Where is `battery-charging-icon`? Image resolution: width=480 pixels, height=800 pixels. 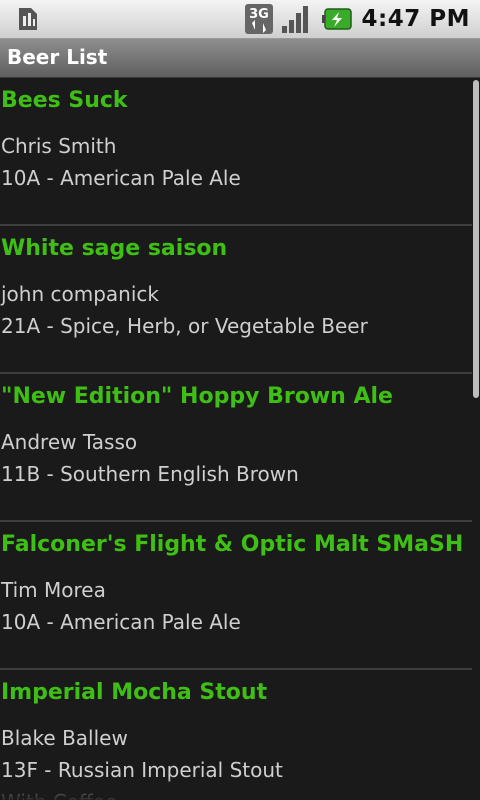 battery-charging-icon is located at coordinates (336, 19).